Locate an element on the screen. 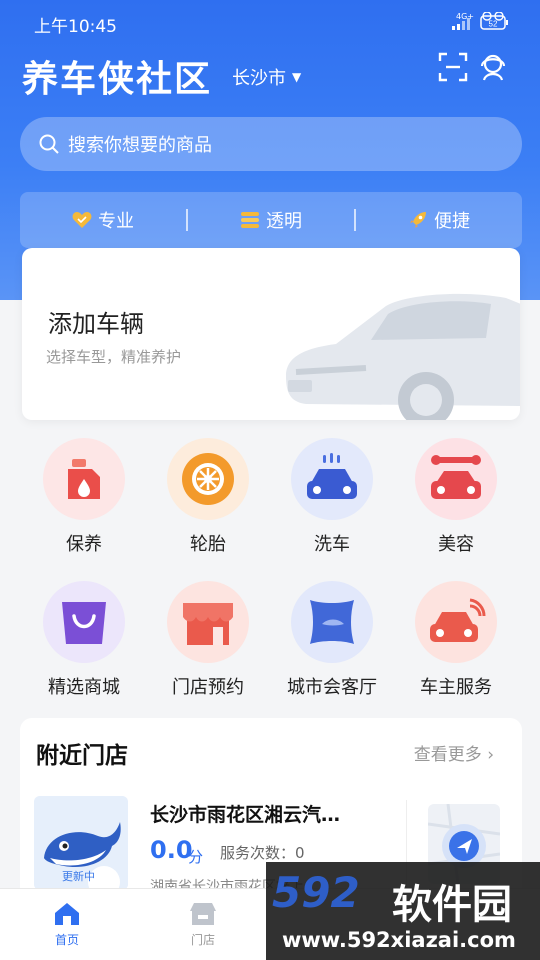 This screenshot has height=960, width=540. feature-professional: 专业 is located at coordinates (103, 220).